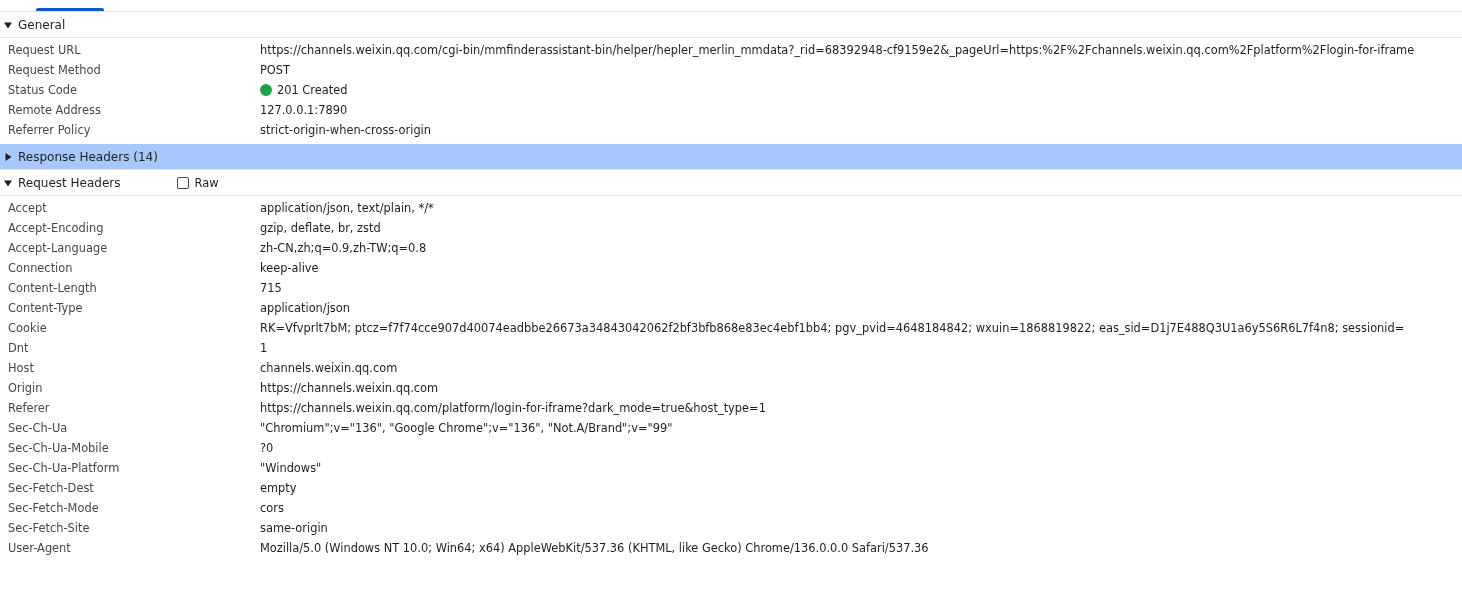  What do you see at coordinates (8, 156) in the screenshot?
I see `collapsed-triangle-icon` at bounding box center [8, 156].